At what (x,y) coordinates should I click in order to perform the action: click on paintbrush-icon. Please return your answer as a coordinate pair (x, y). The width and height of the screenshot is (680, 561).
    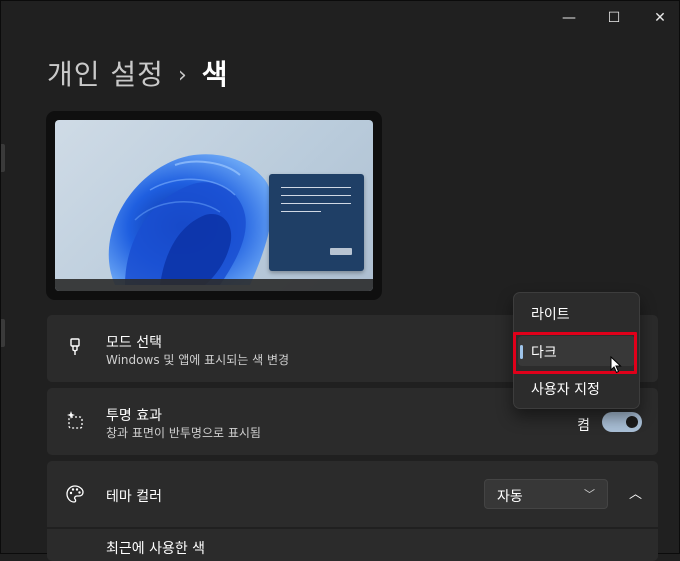
    Looking at the image, I should click on (75, 347).